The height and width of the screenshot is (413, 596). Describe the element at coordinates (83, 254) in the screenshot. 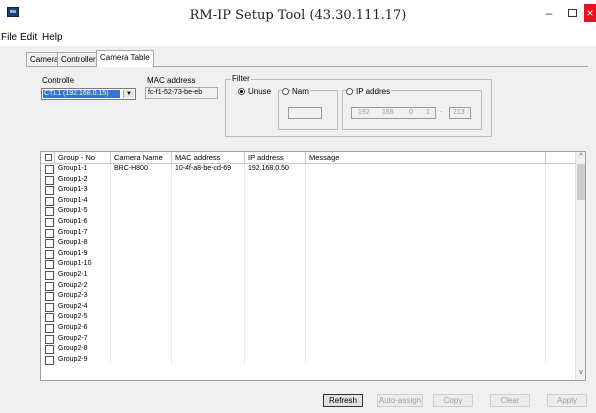

I see `cell-group: Group1-9` at that location.